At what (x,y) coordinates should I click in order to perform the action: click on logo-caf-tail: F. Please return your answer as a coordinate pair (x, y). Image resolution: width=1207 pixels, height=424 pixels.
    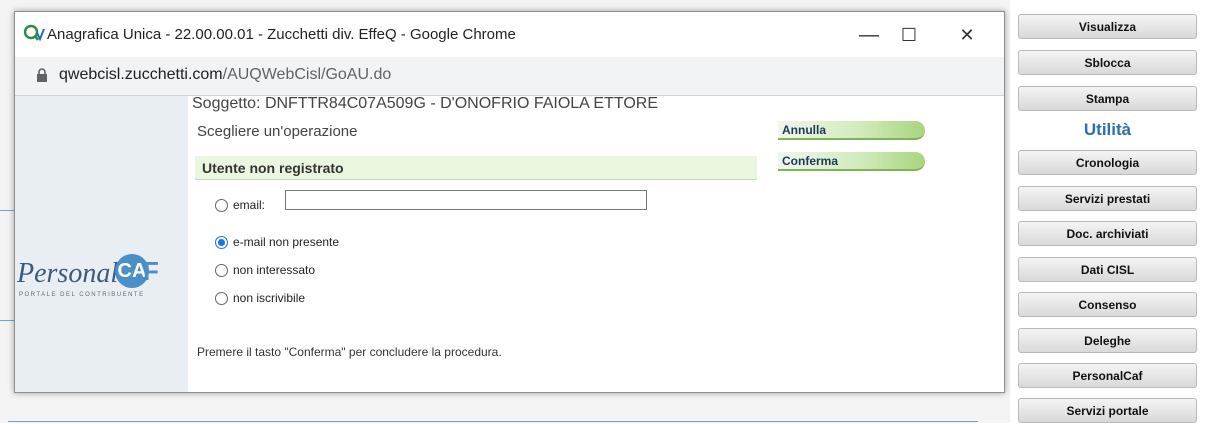
    Looking at the image, I should click on (151, 271).